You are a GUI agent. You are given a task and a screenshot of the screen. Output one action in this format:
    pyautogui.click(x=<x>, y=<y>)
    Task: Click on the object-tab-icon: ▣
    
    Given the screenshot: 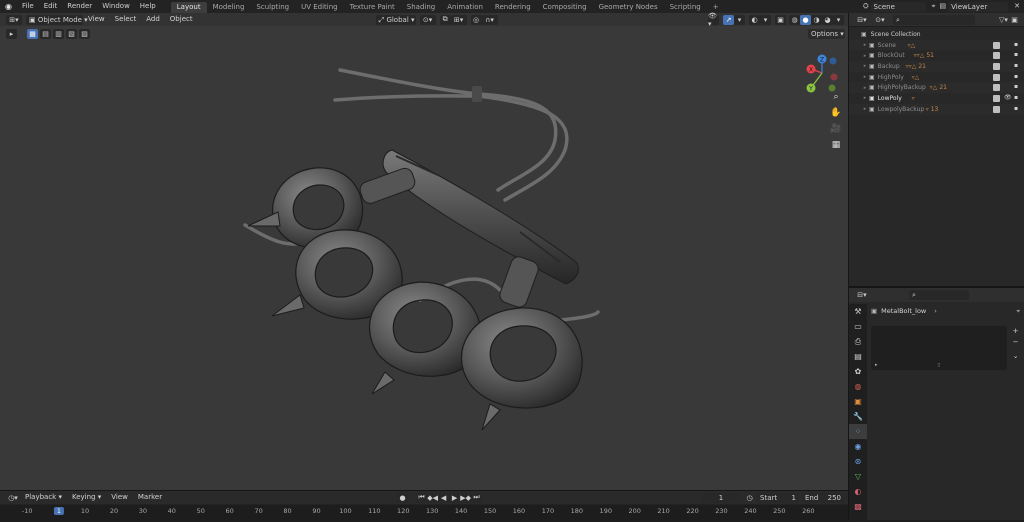 What is the action you would take?
    pyautogui.click(x=858, y=401)
    